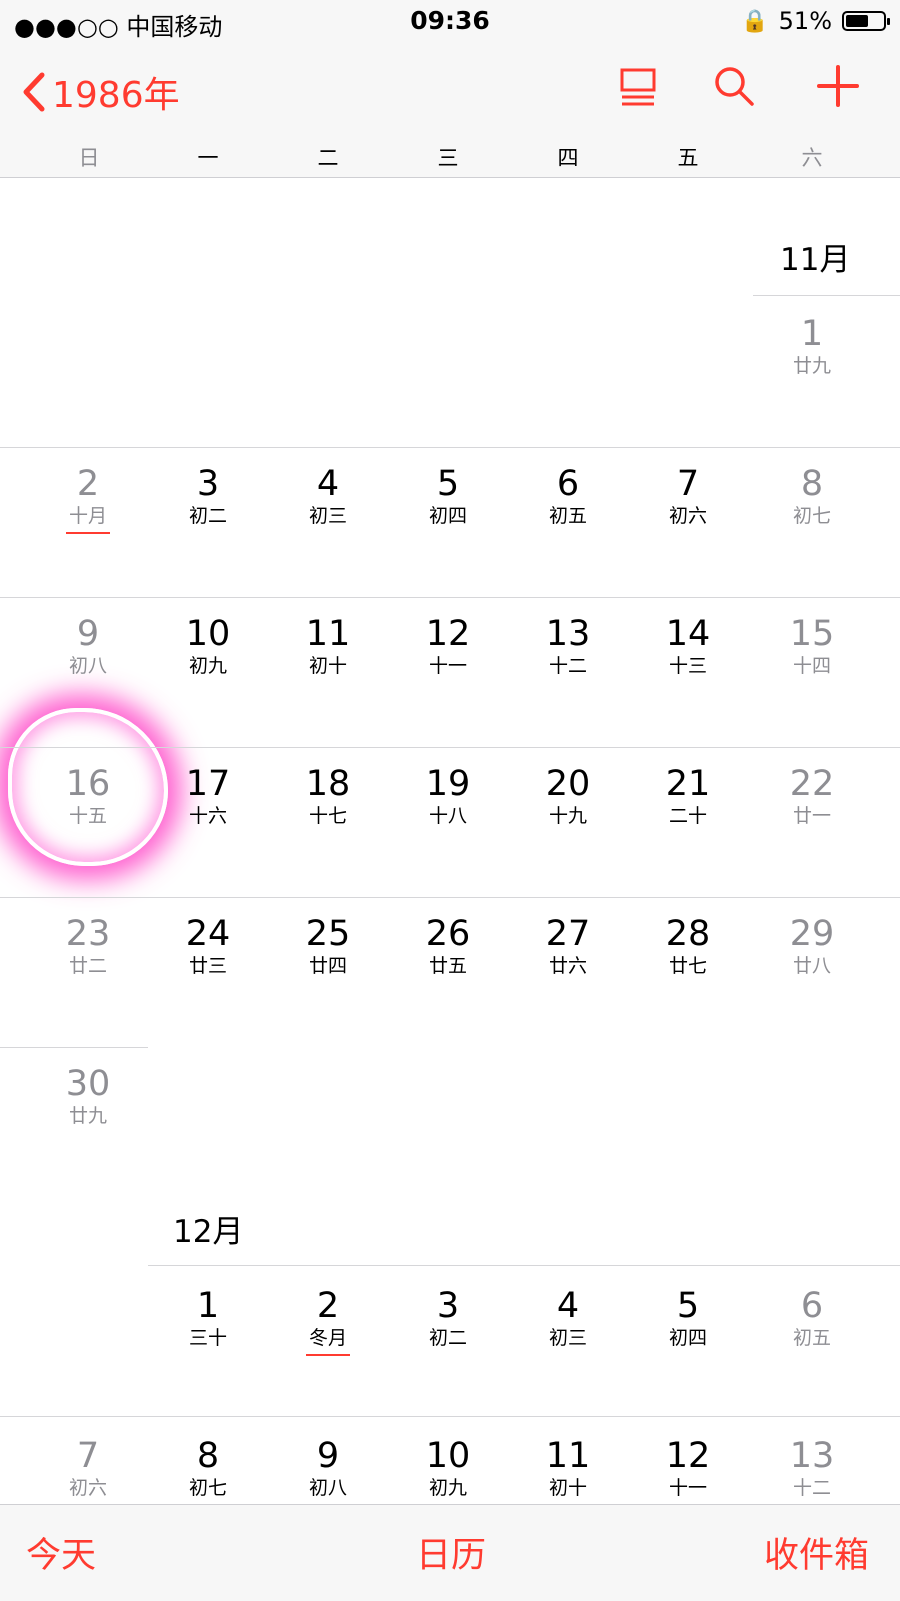 The height and width of the screenshot is (1601, 900). What do you see at coordinates (328, 1306) in the screenshot?
I see `day-number: 2` at bounding box center [328, 1306].